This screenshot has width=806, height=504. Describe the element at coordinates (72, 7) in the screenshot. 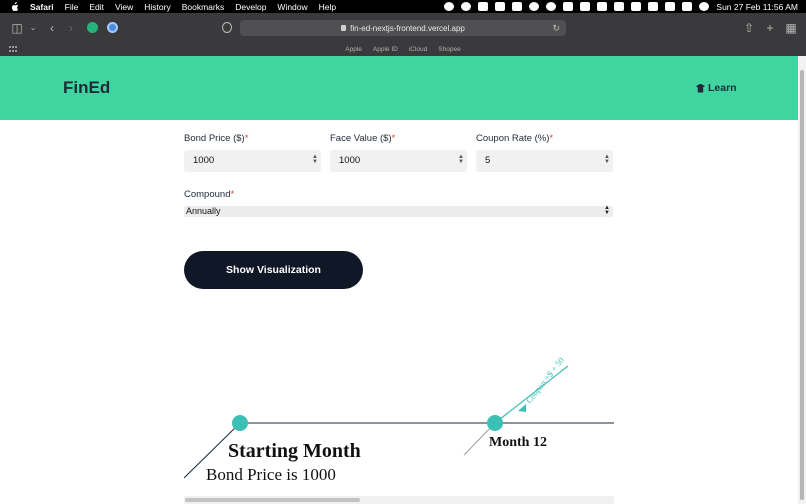

I see `menu-file: File` at that location.